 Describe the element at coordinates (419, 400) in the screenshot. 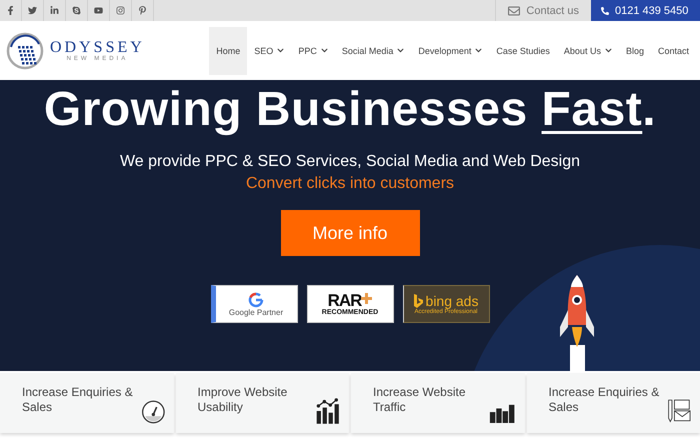

I see `feature-label: Increase Website Traffic` at that location.